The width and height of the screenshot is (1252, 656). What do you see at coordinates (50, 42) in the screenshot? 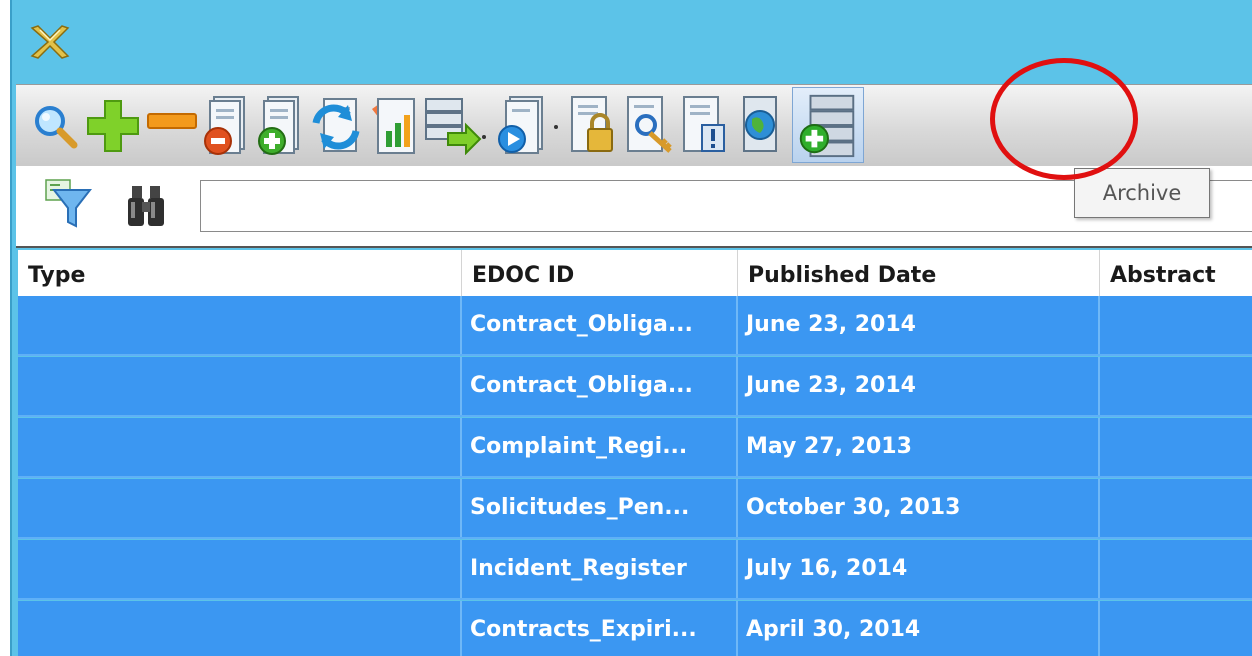
I see `app-logo-icon` at bounding box center [50, 42].